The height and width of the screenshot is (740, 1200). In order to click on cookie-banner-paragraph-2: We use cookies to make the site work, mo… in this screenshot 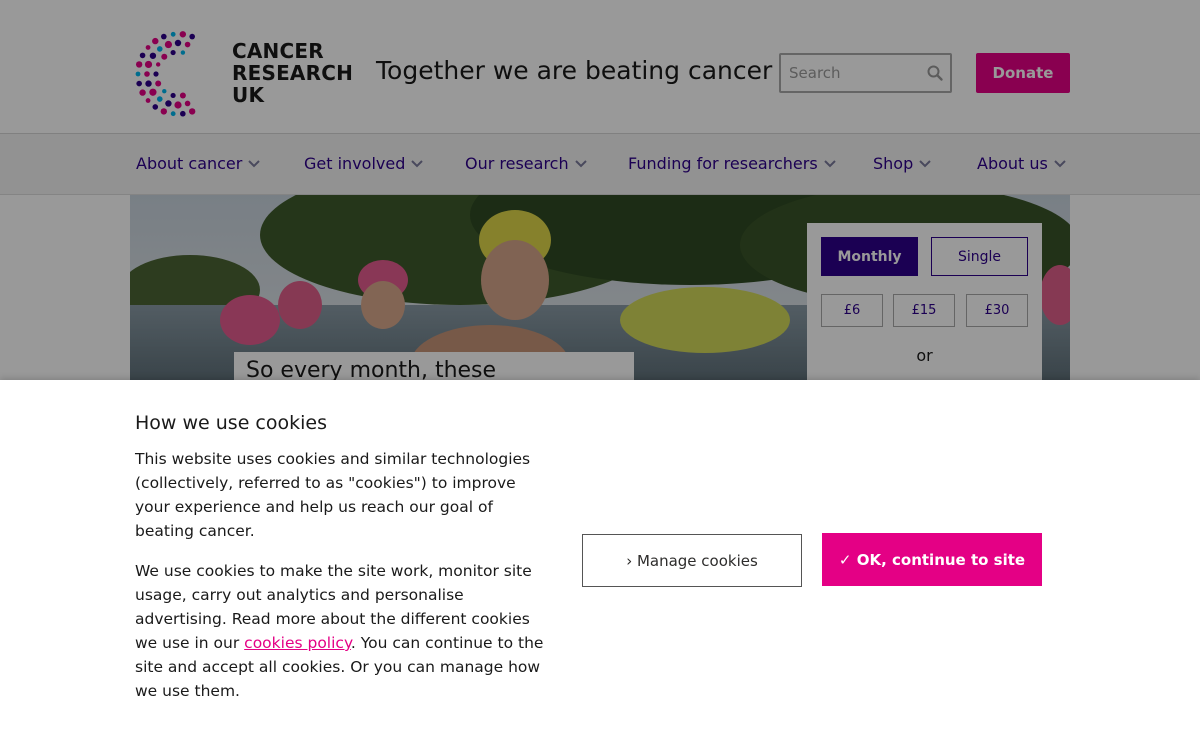, I will do `click(345, 631)`.